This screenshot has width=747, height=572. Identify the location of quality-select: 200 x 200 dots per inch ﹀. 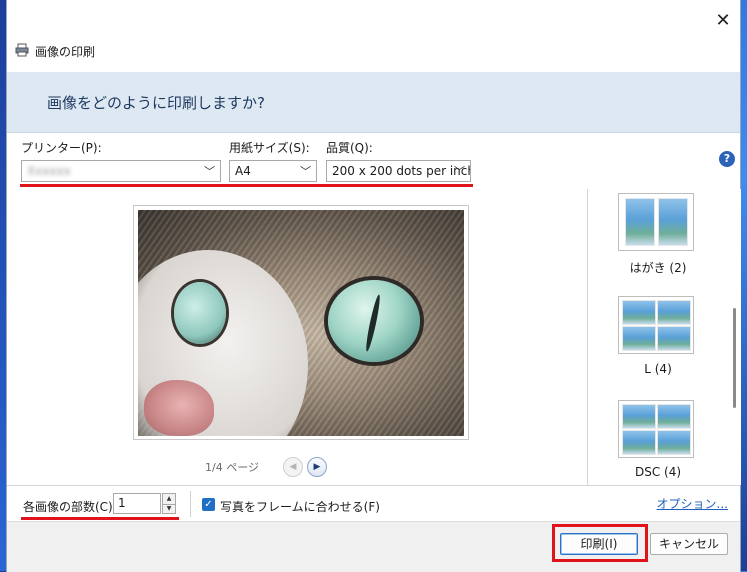
(398, 171).